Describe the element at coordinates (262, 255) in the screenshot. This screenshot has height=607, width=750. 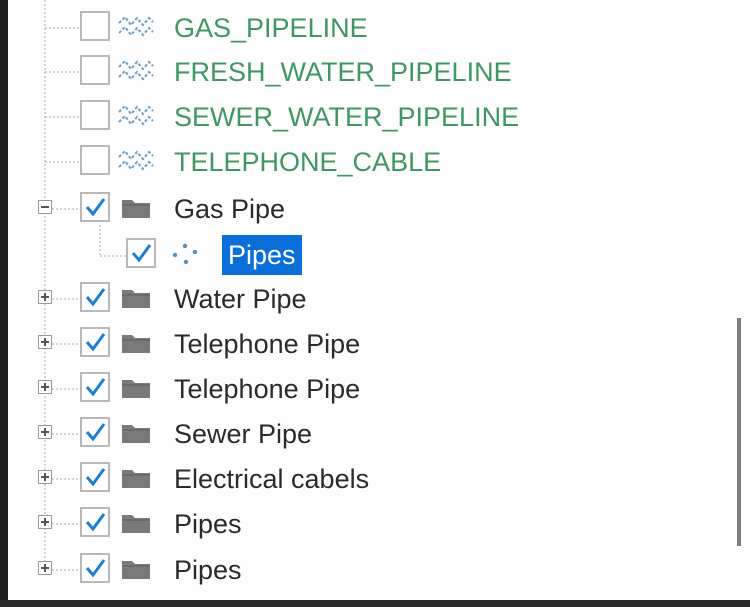
I see `layer-label-selected: Pipes` at that location.